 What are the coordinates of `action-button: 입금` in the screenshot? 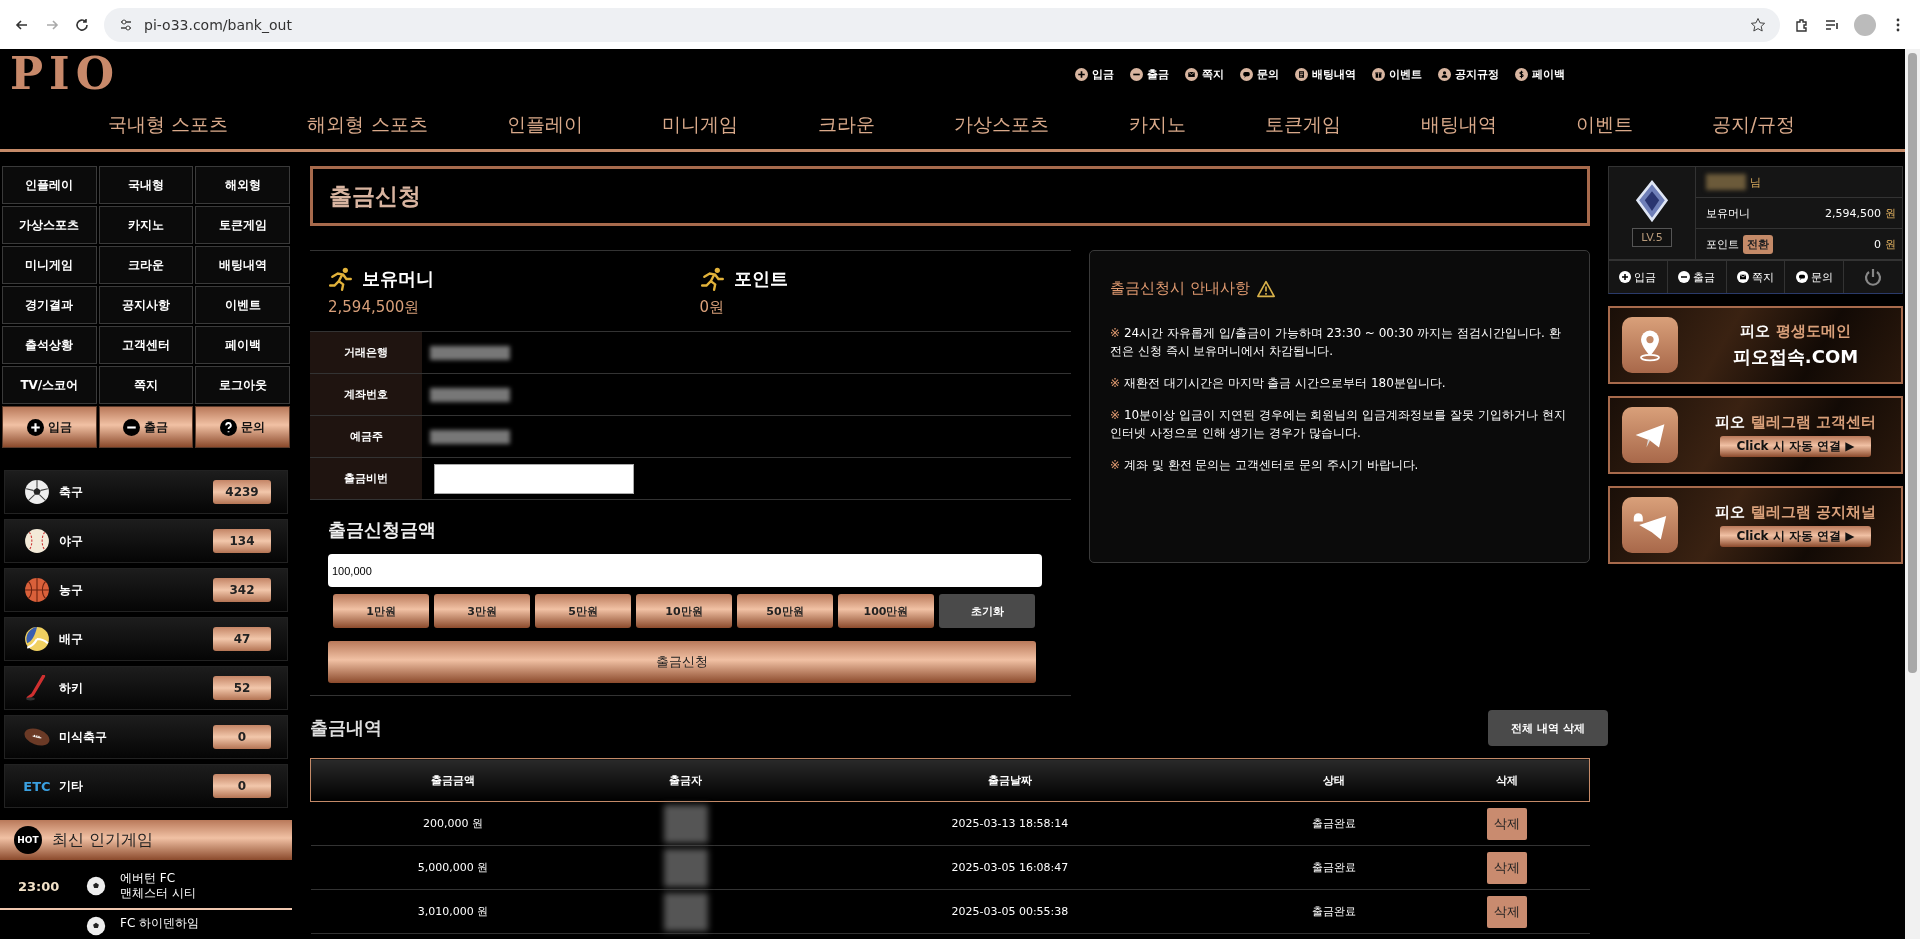 It's located at (49, 427).